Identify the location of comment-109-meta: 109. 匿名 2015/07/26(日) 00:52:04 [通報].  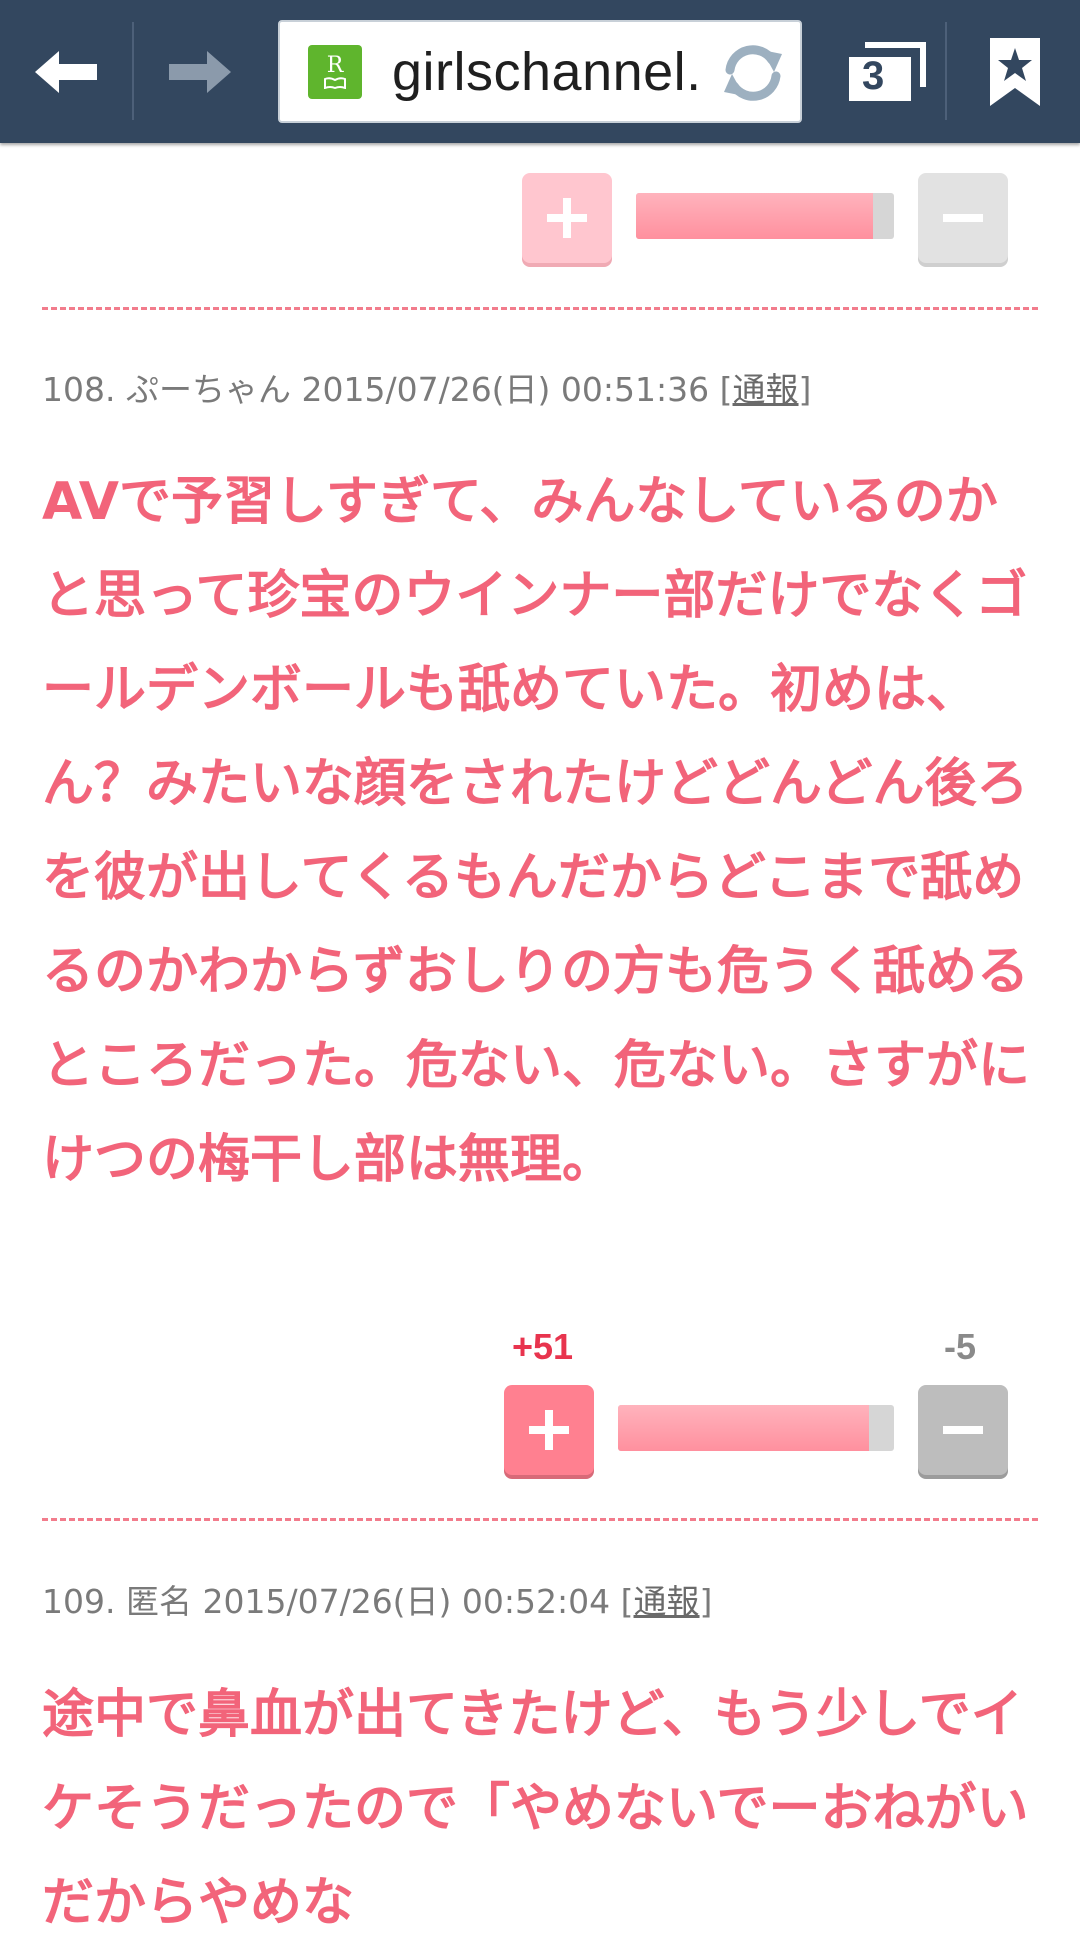
(377, 1599).